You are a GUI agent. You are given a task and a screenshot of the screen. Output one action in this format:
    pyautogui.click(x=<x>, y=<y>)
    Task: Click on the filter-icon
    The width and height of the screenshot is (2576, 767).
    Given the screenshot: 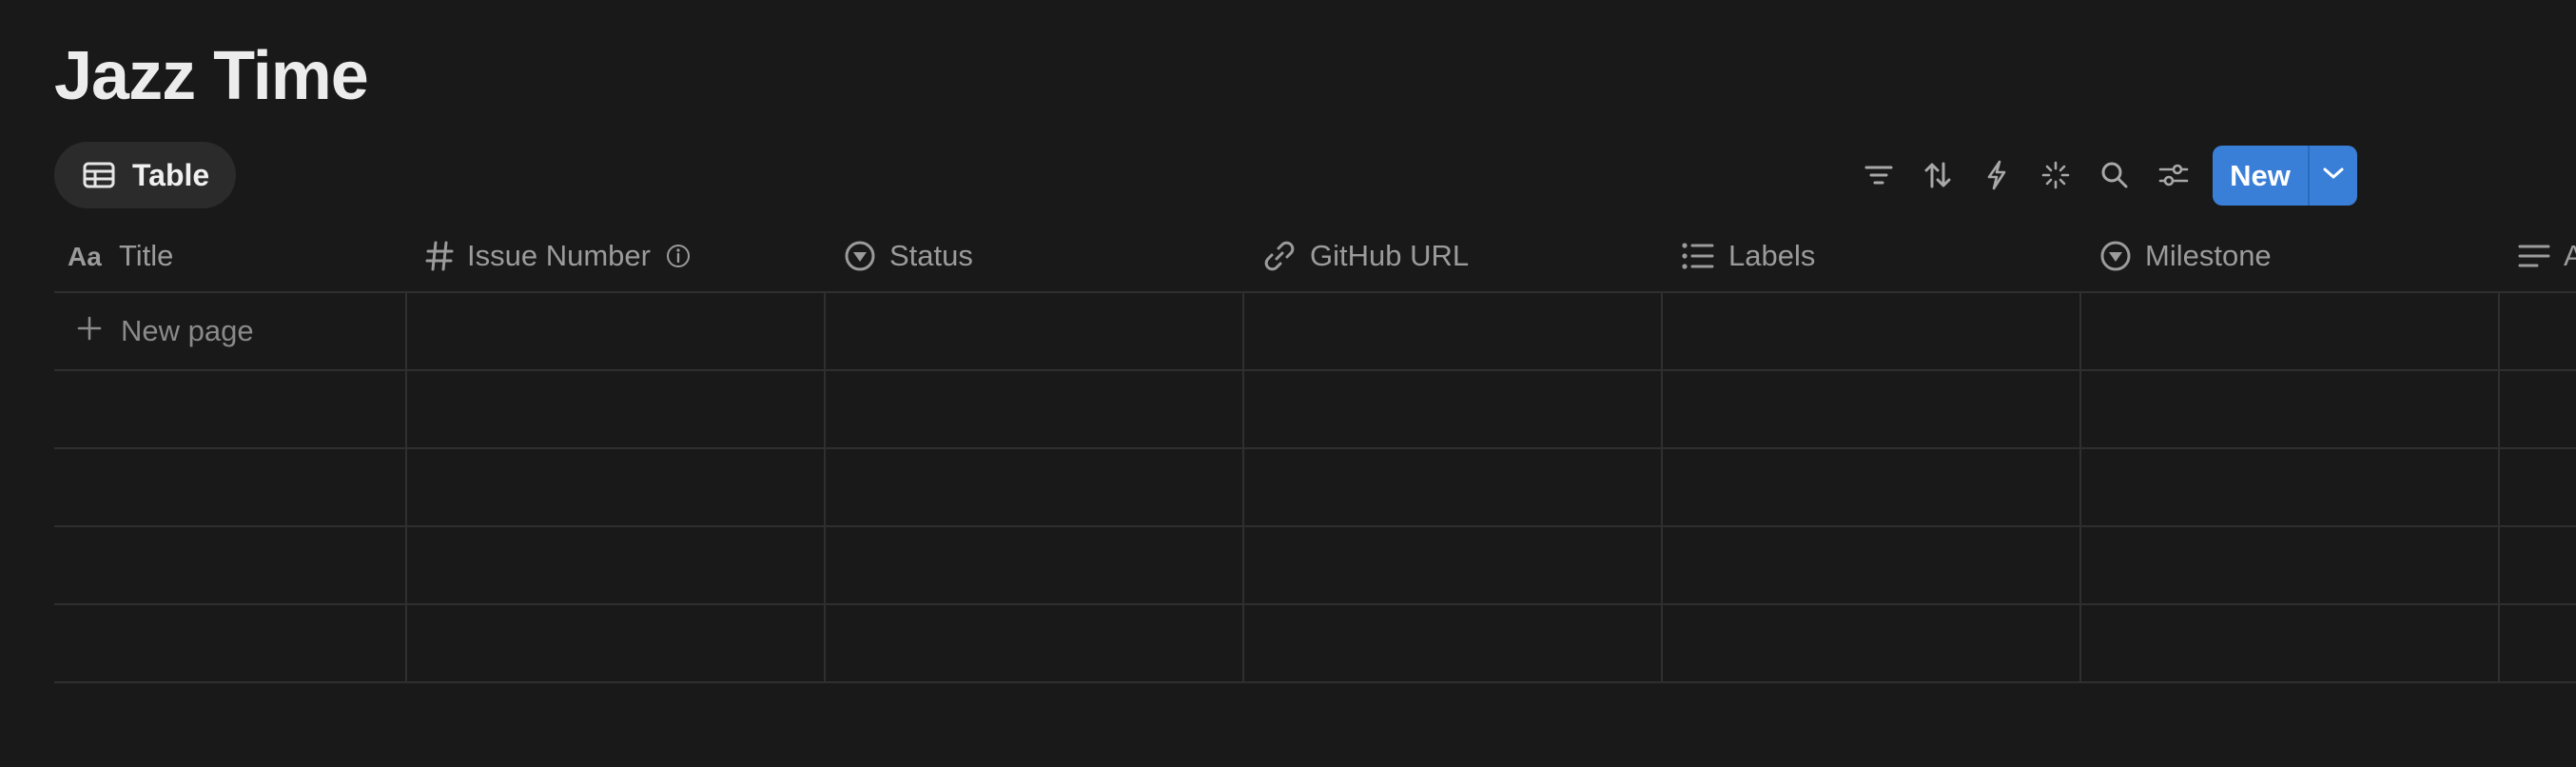 What is the action you would take?
    pyautogui.click(x=1879, y=176)
    